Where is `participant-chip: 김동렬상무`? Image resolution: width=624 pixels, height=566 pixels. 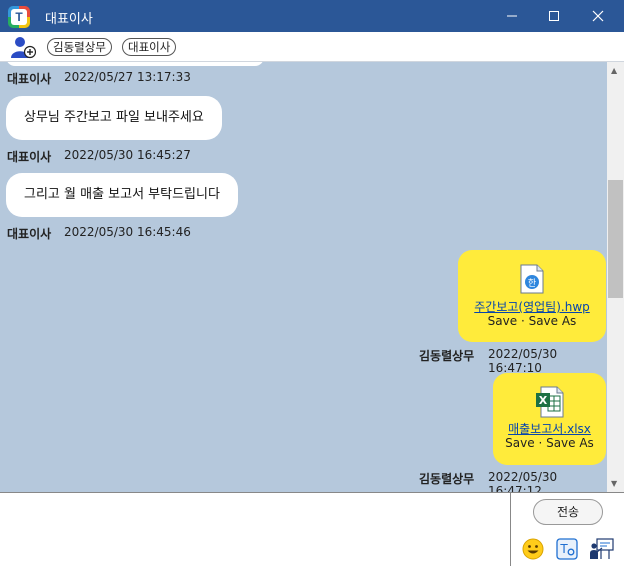
participant-chip: 김동렬상무 is located at coordinates (79, 47).